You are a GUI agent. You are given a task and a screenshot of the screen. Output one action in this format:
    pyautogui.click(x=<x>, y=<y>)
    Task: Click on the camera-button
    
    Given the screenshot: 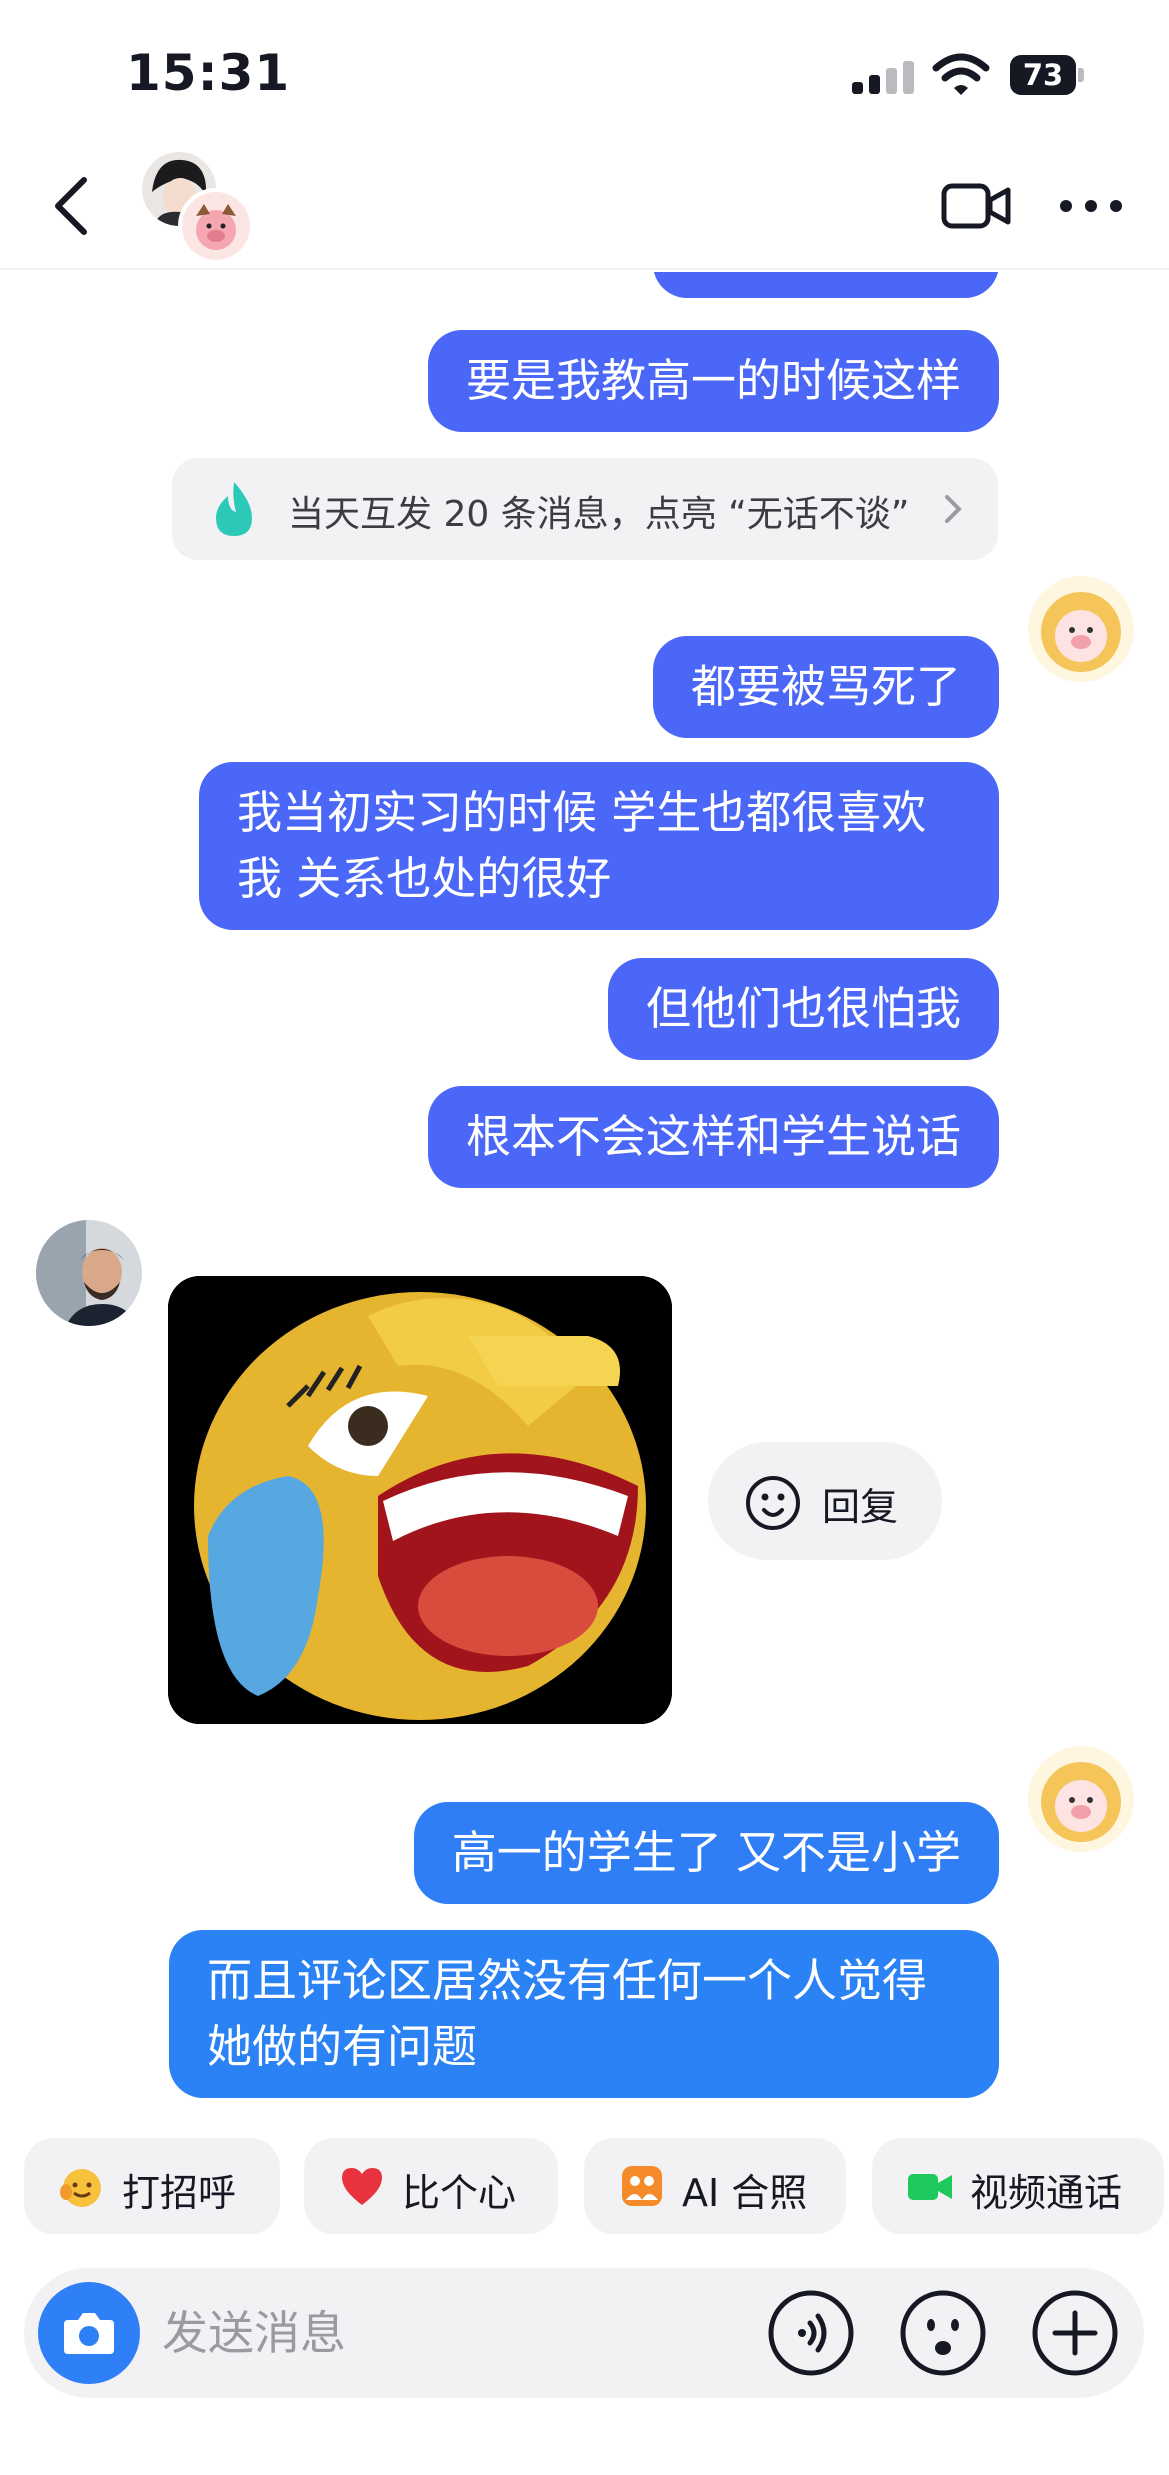 What is the action you would take?
    pyautogui.click(x=89, y=2333)
    